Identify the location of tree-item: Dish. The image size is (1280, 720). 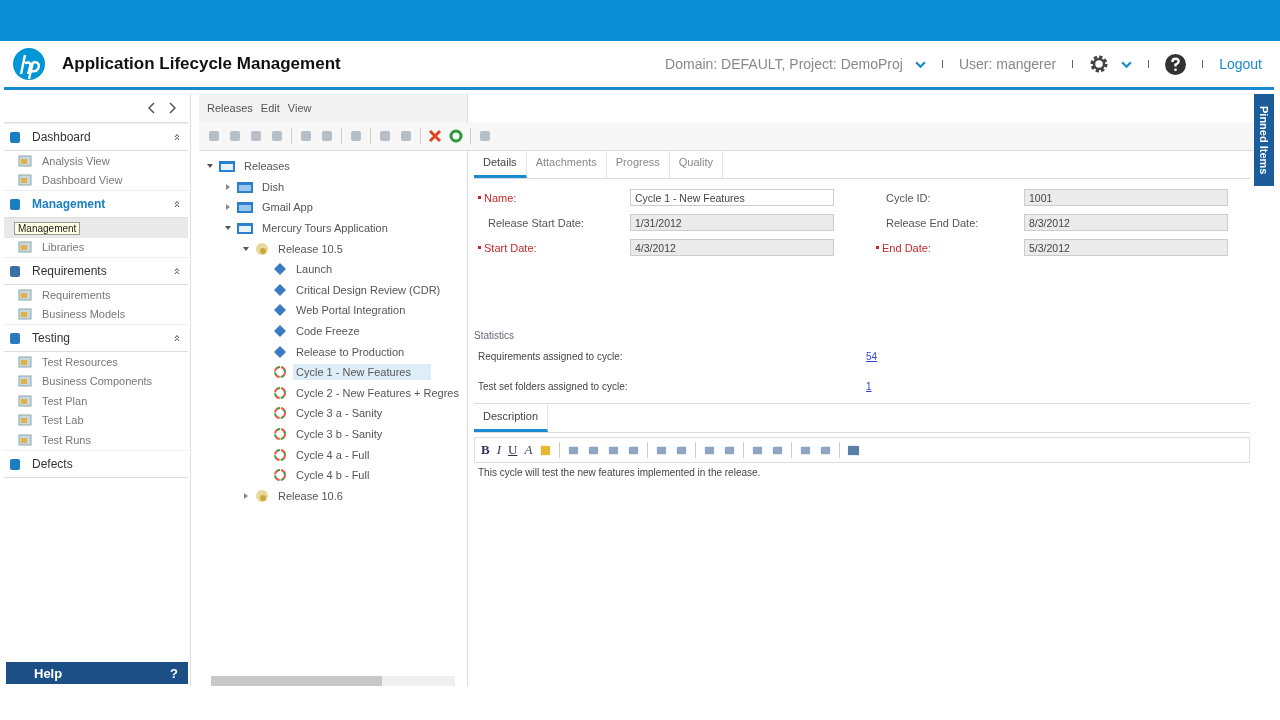
(273, 186).